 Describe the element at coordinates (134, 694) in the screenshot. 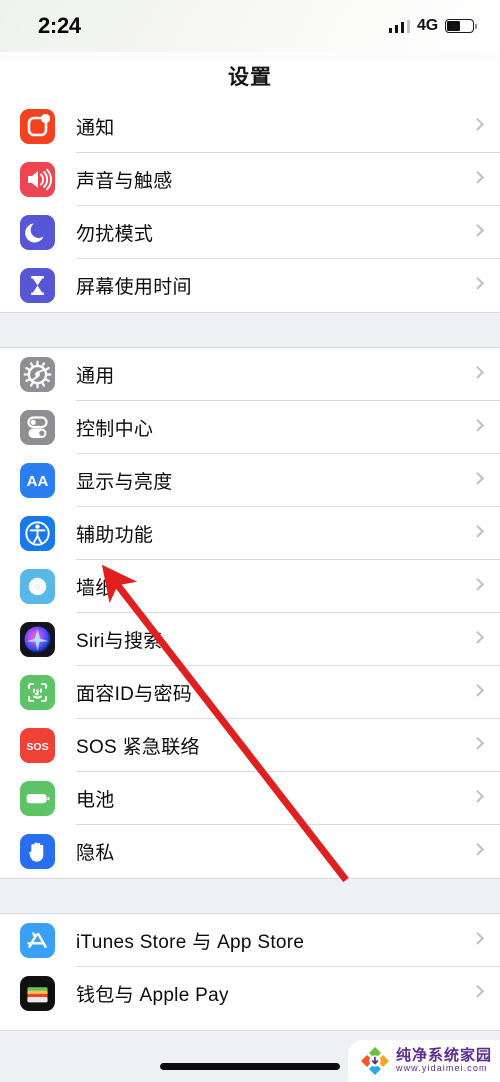

I see `settings-row-label: 面容ID与密码` at that location.